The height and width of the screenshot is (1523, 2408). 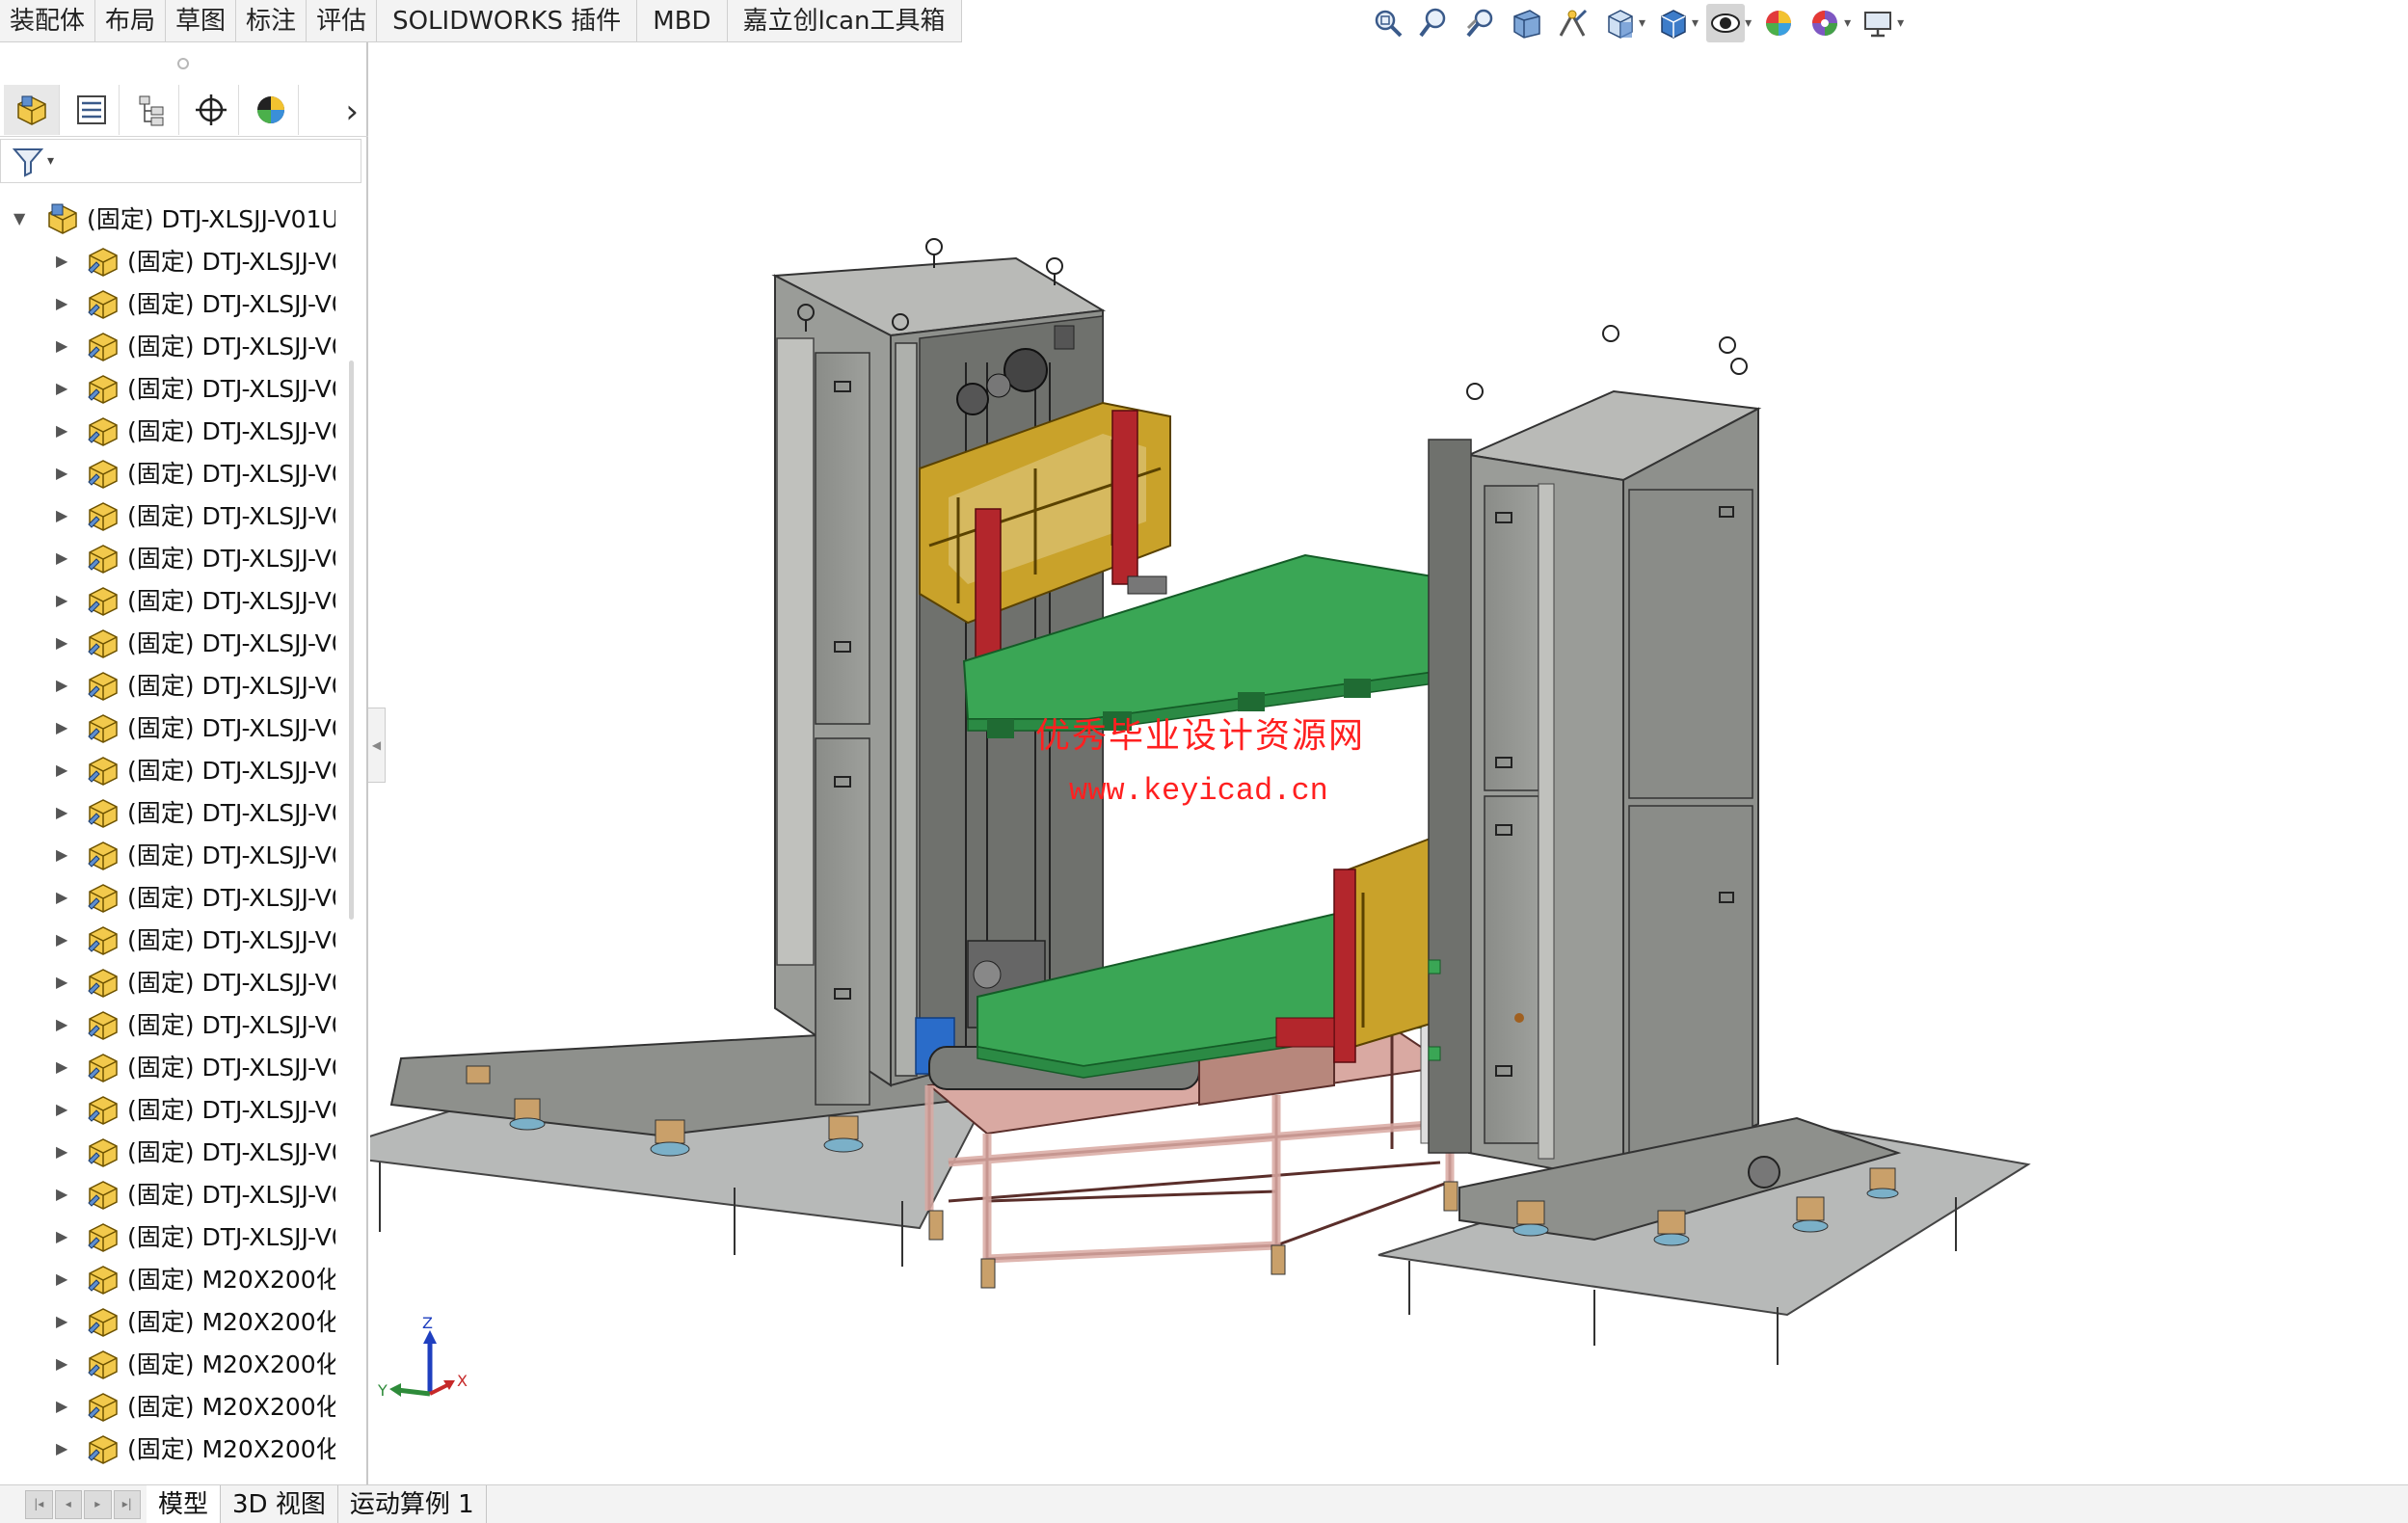 I want to click on zoom-to-area-icon, so click(x=1434, y=23).